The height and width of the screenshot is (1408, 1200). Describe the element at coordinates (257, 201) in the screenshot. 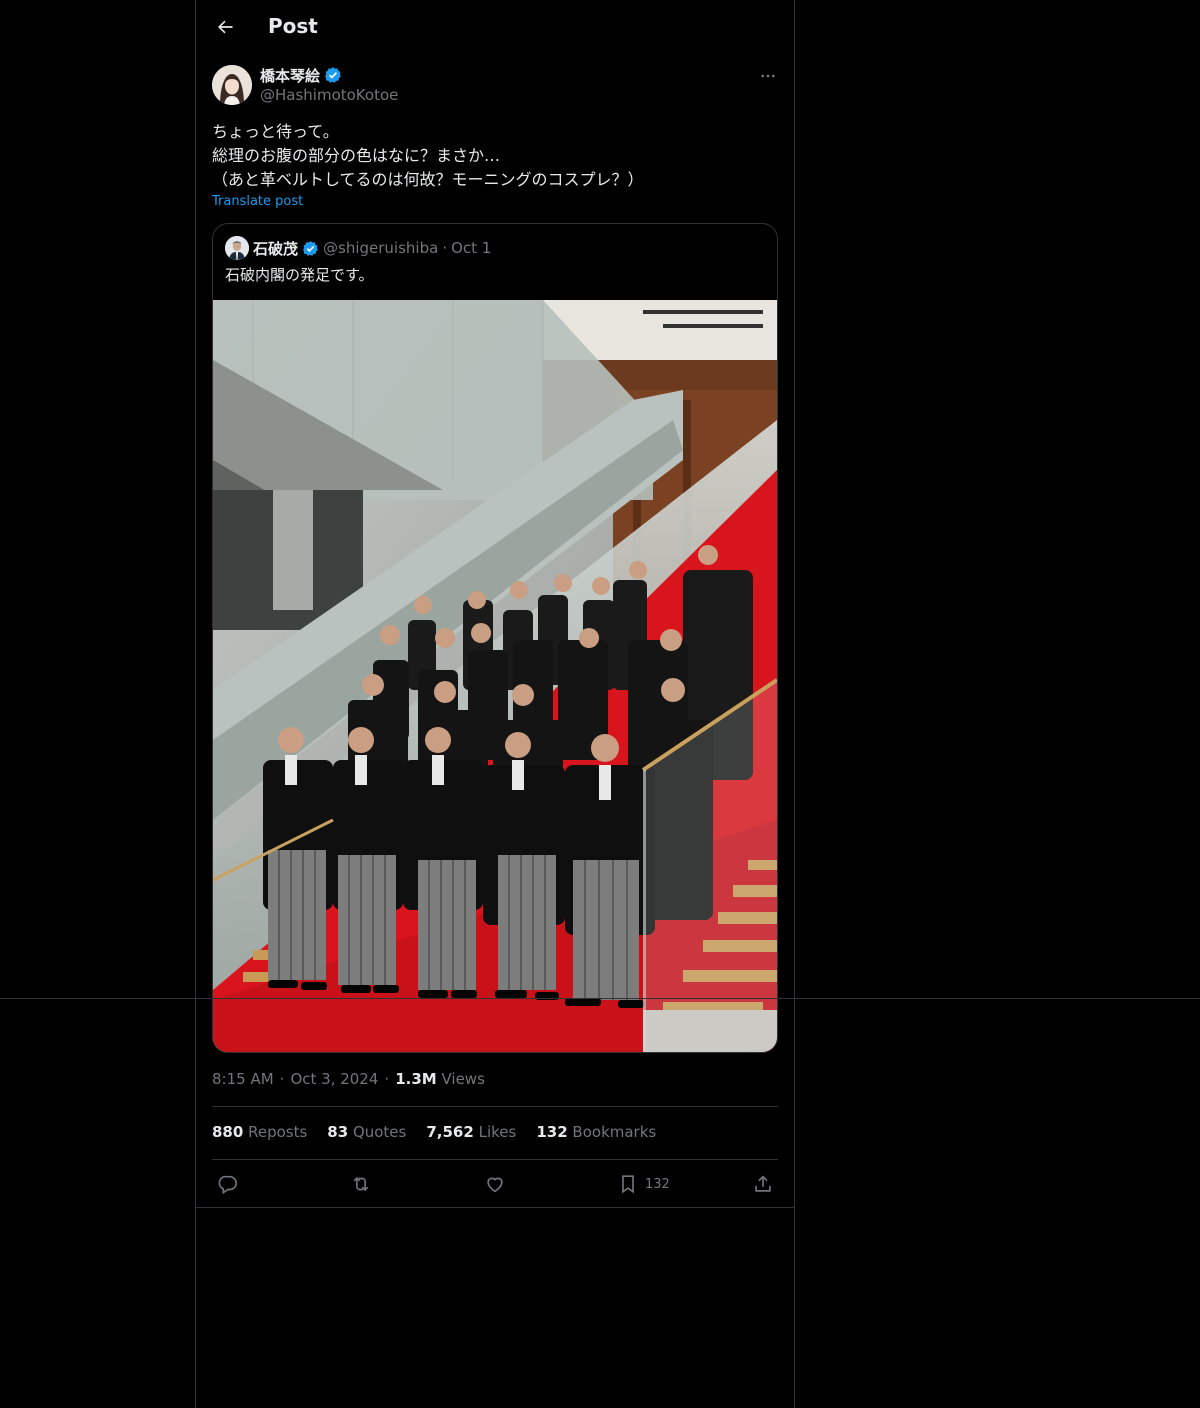

I see `translate-post-link: Translate post` at that location.